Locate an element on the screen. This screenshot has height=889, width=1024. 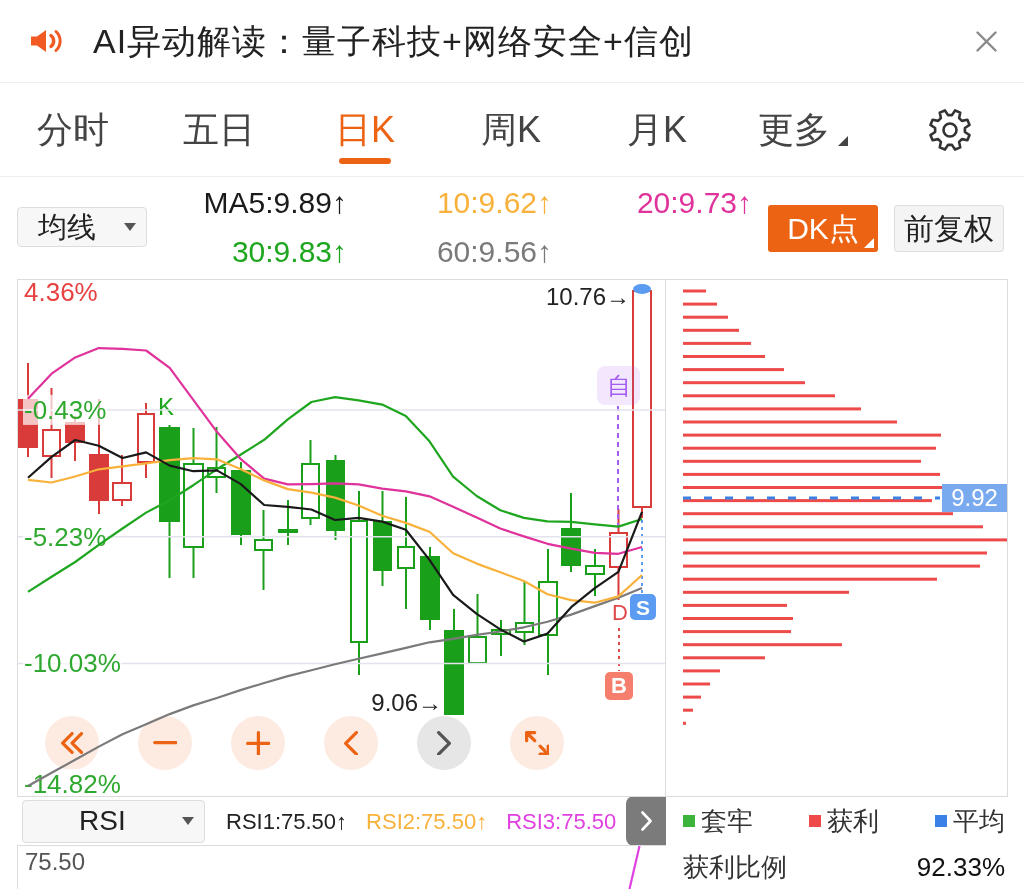
rsi-value: RSI2:75.50↑ is located at coordinates (427, 821).